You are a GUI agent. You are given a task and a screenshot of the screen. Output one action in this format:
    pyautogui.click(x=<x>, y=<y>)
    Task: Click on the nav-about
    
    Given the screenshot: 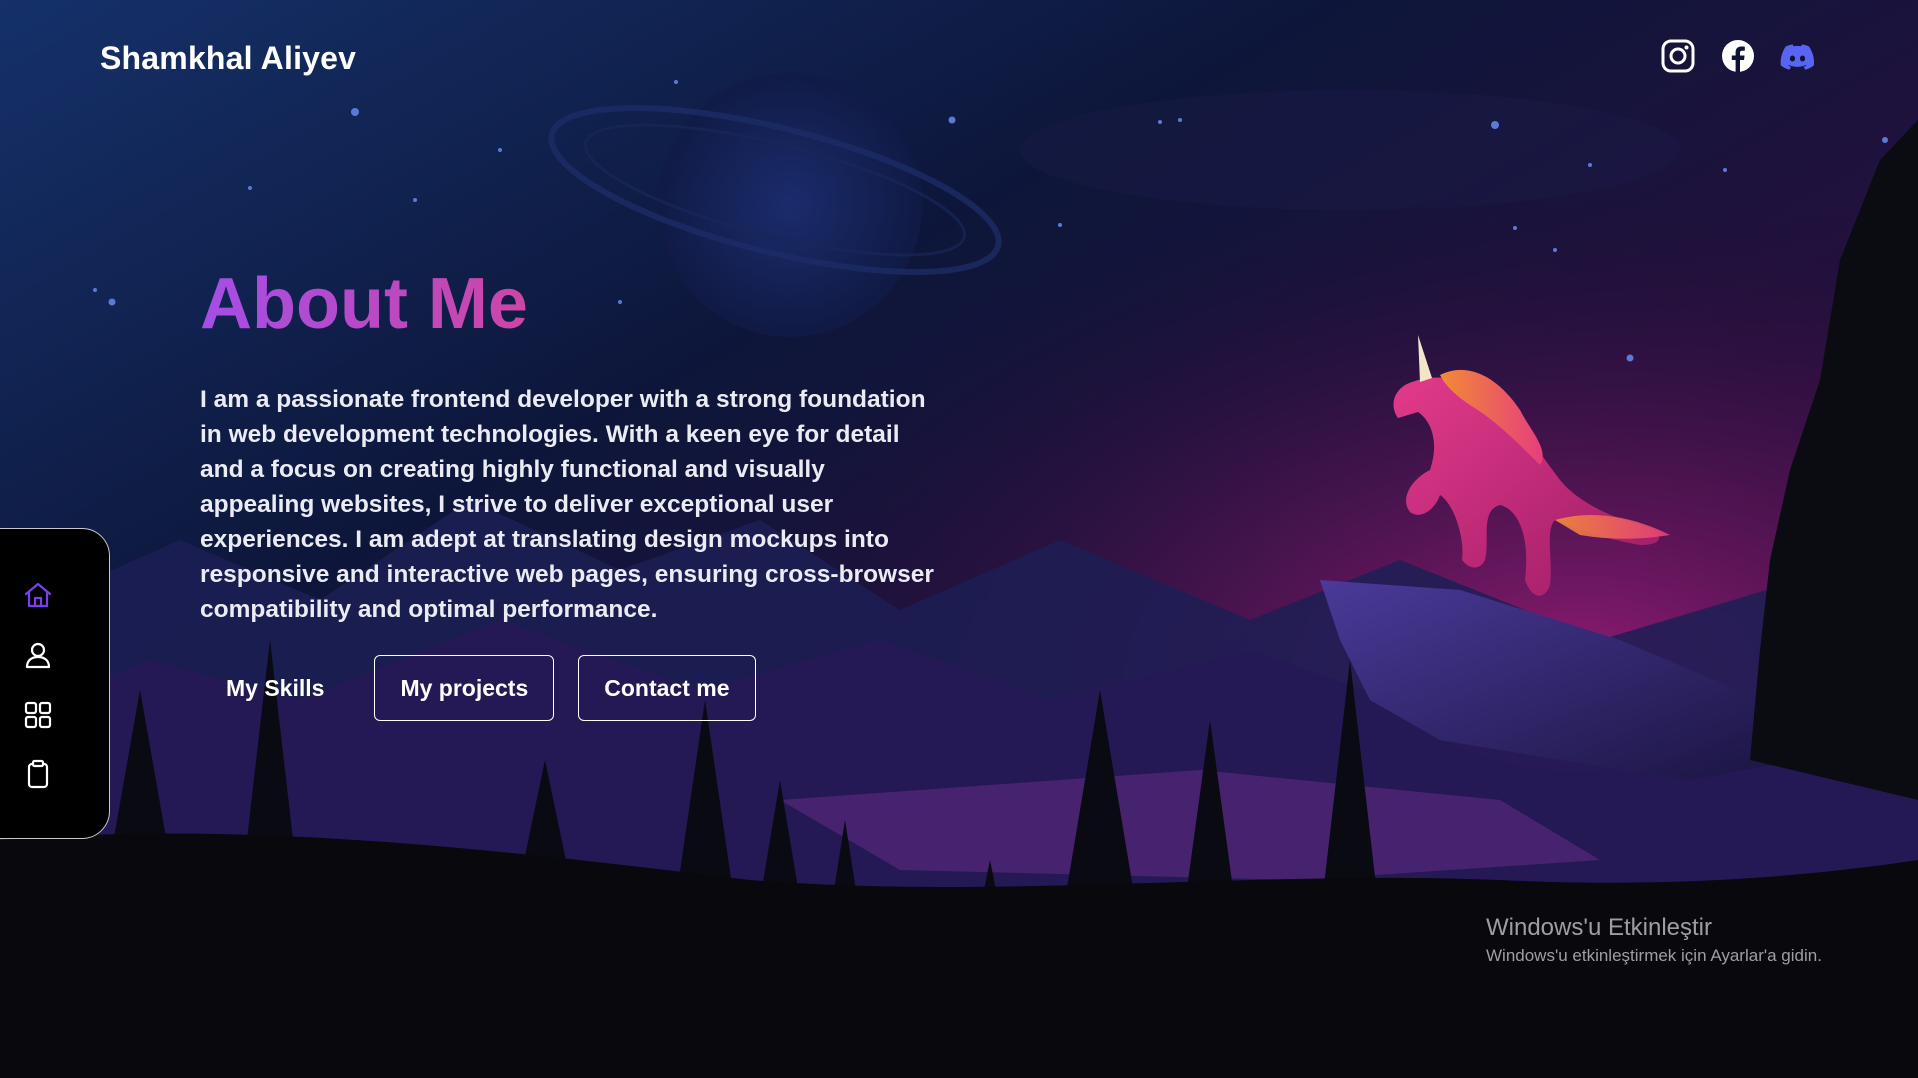 What is the action you would take?
    pyautogui.click(x=38, y=655)
    